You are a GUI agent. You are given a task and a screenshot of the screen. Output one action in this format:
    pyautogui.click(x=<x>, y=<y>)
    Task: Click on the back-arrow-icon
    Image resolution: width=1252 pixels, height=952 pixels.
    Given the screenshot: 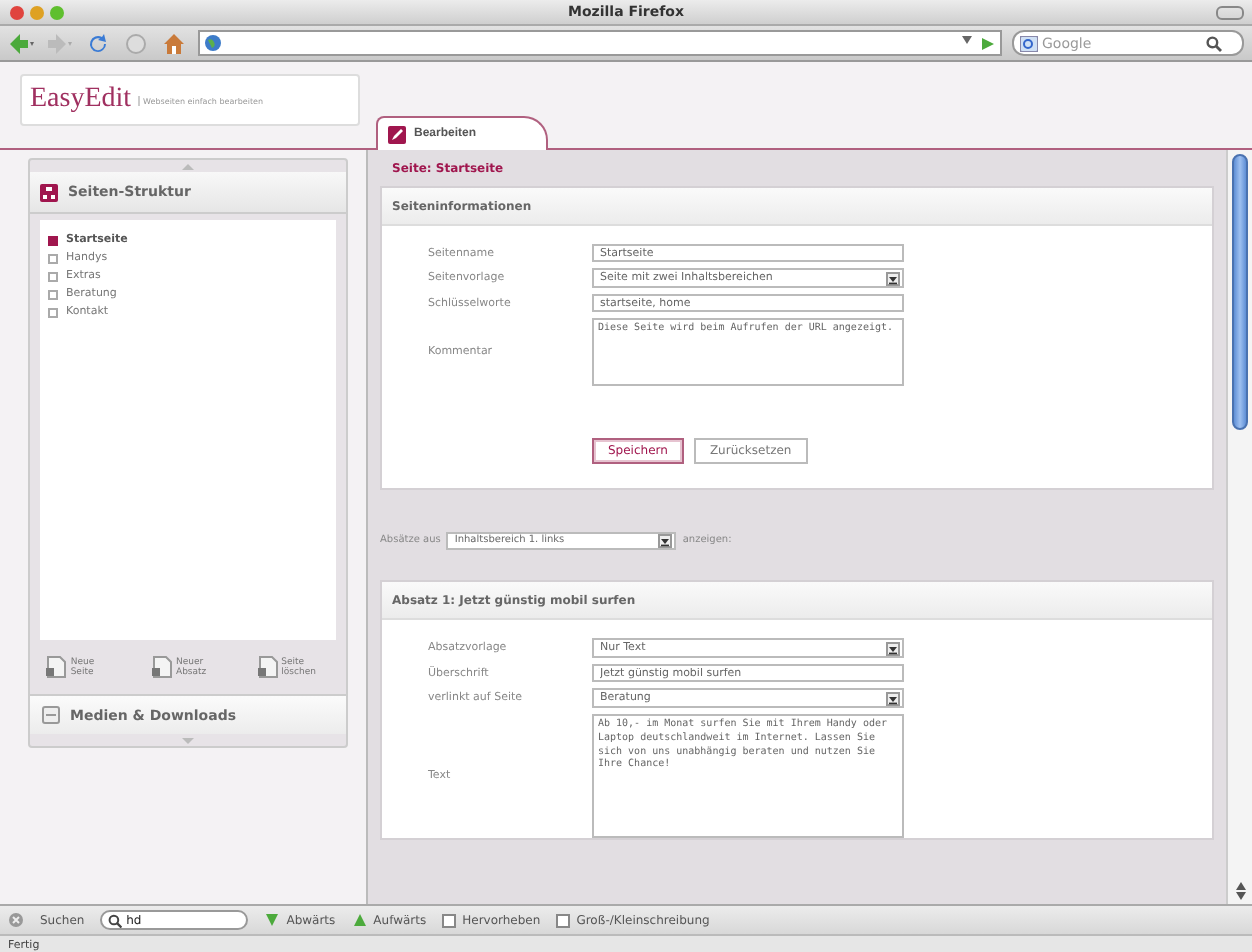 What is the action you would take?
    pyautogui.click(x=22, y=43)
    